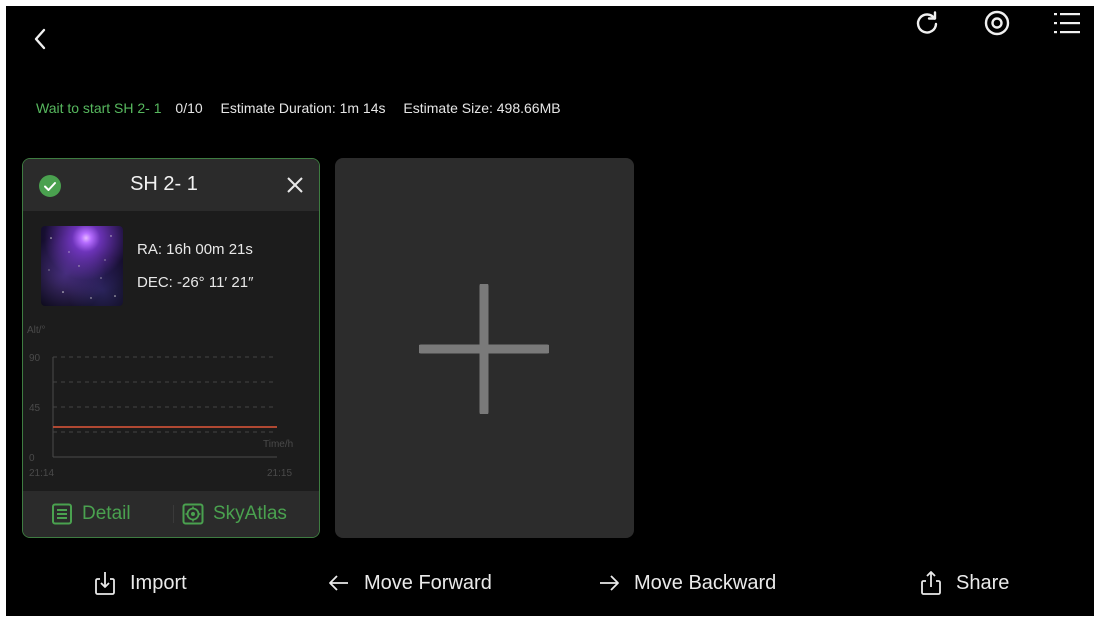 Image resolution: width=1100 pixels, height=621 pixels. What do you see at coordinates (62, 514) in the screenshot?
I see `document-icon` at bounding box center [62, 514].